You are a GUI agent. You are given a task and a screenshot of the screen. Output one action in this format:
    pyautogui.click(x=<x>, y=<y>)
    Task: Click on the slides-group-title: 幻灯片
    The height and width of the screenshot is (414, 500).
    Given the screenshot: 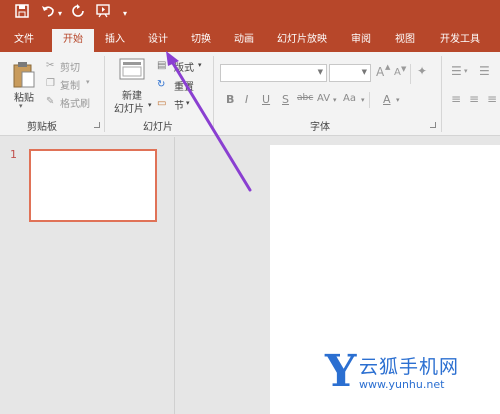 What is the action you would take?
    pyautogui.click(x=158, y=127)
    